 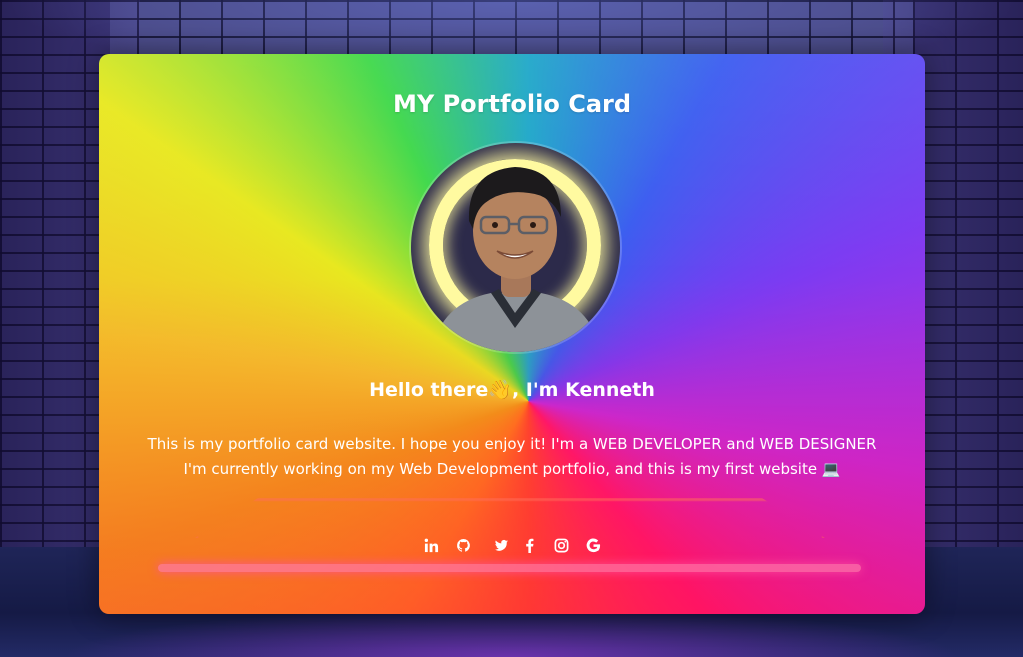 What do you see at coordinates (509, 568) in the screenshot?
I see `neon-bar` at bounding box center [509, 568].